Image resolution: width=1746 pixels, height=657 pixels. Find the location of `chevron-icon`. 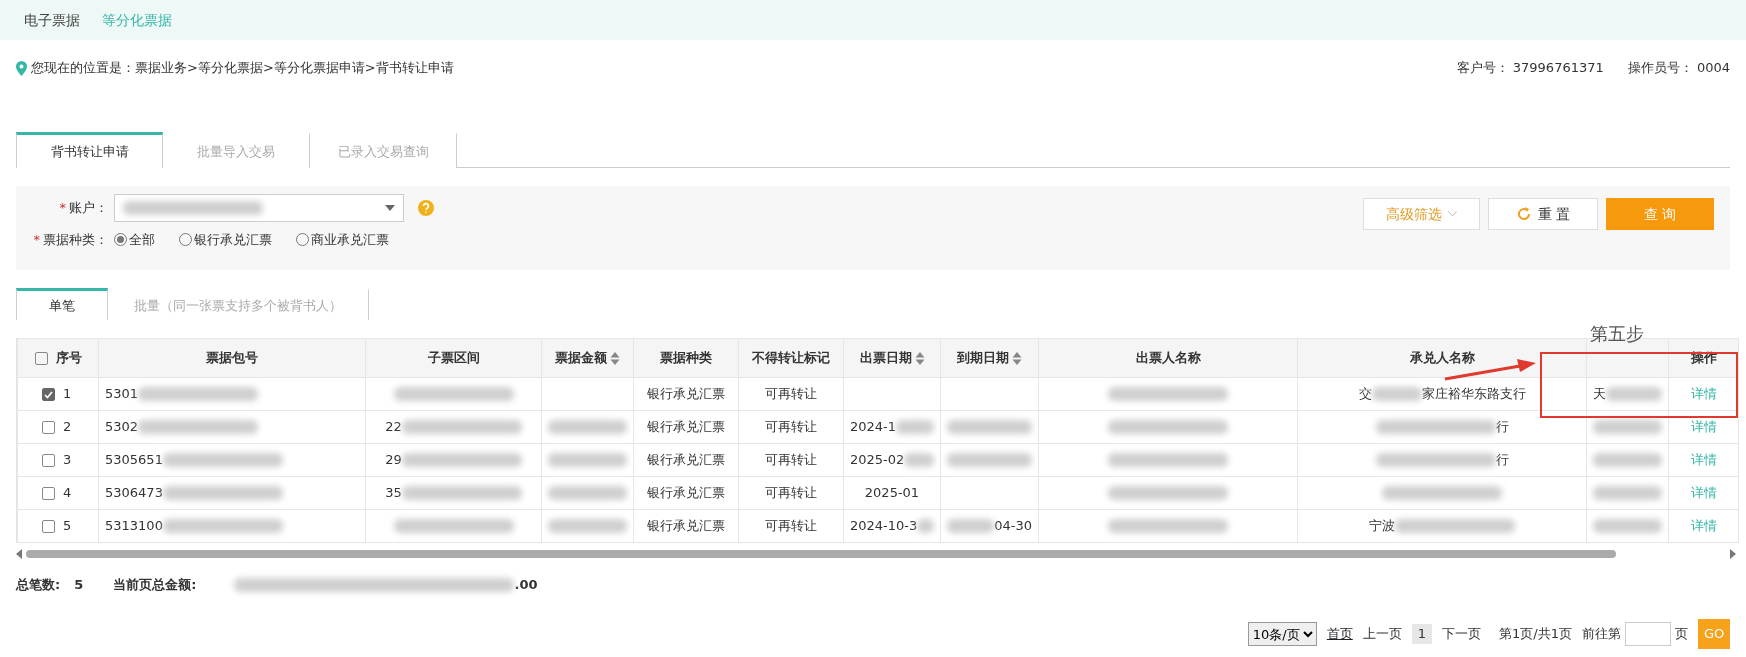

chevron-icon is located at coordinates (1452, 214).